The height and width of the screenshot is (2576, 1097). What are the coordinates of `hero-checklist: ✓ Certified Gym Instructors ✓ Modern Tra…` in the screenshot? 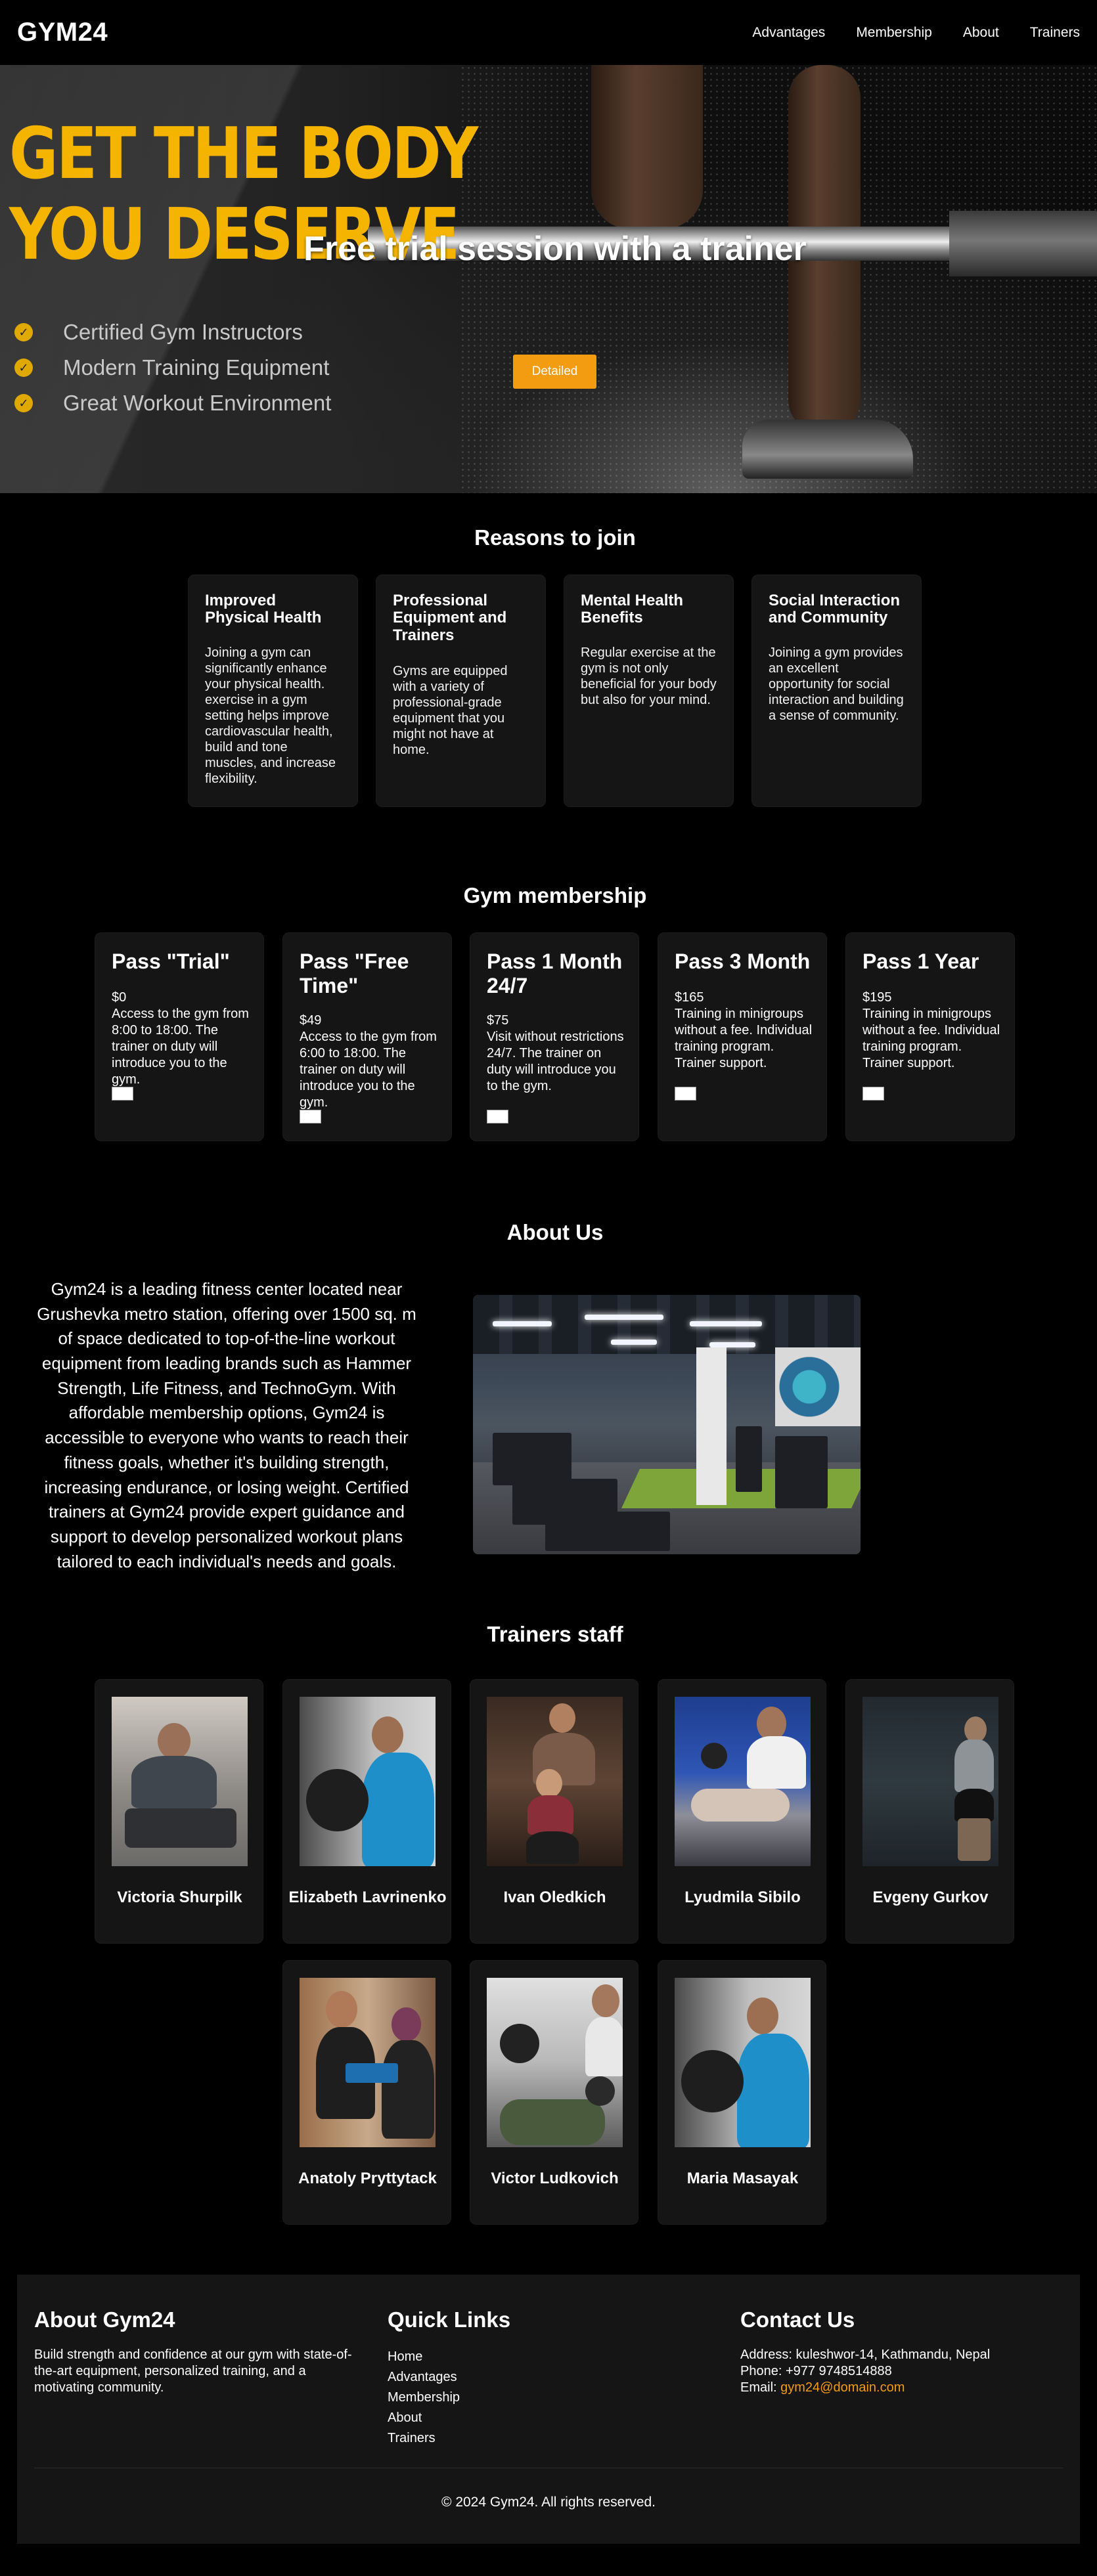 It's located at (173, 368).